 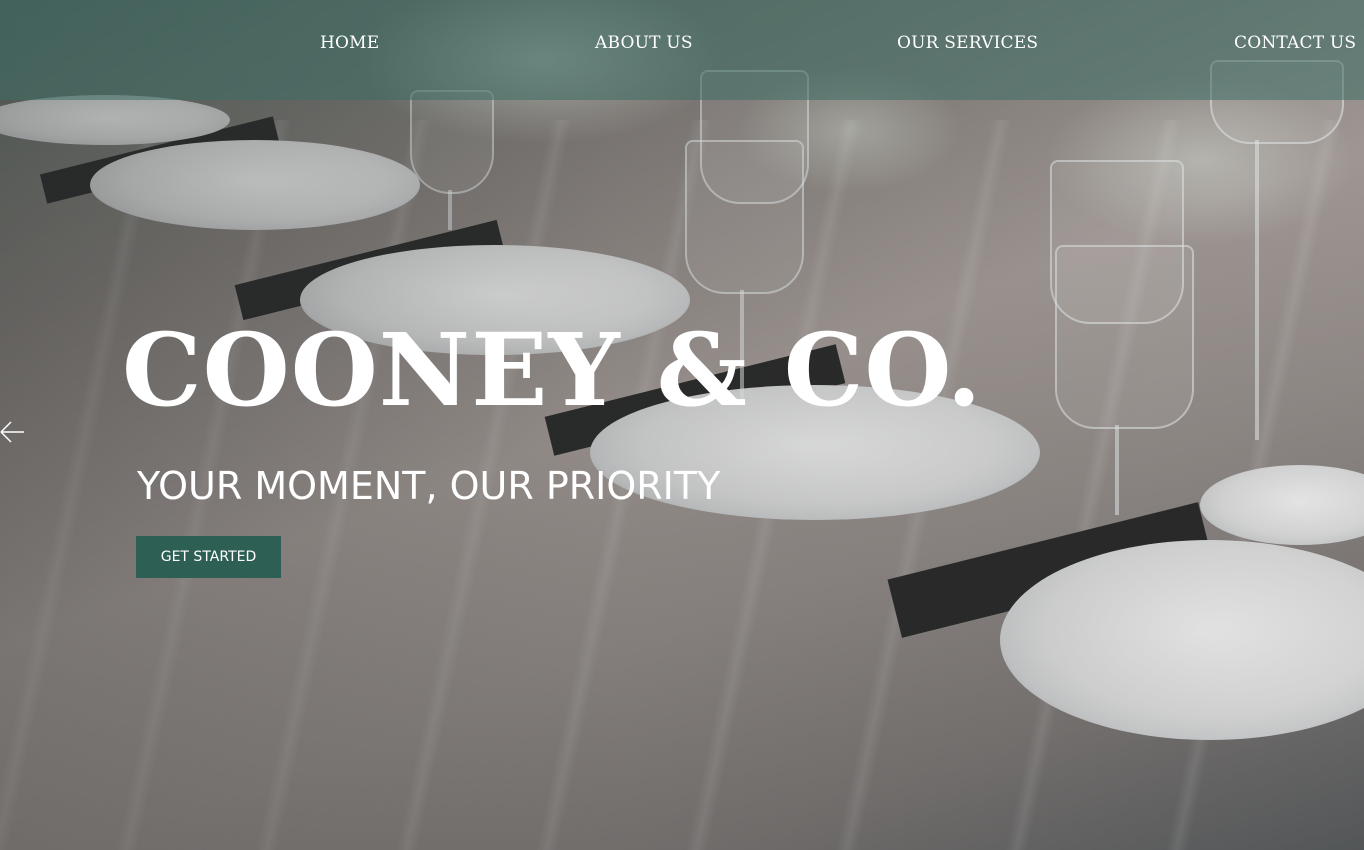 I want to click on hero-tagline: YOUR MOMENT, OUR PRIORITY, so click(x=429, y=486).